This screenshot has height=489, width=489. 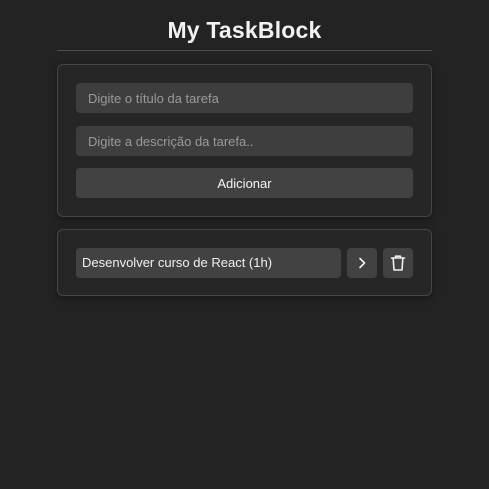 I want to click on page-title: My TaskBlock, so click(x=244, y=30).